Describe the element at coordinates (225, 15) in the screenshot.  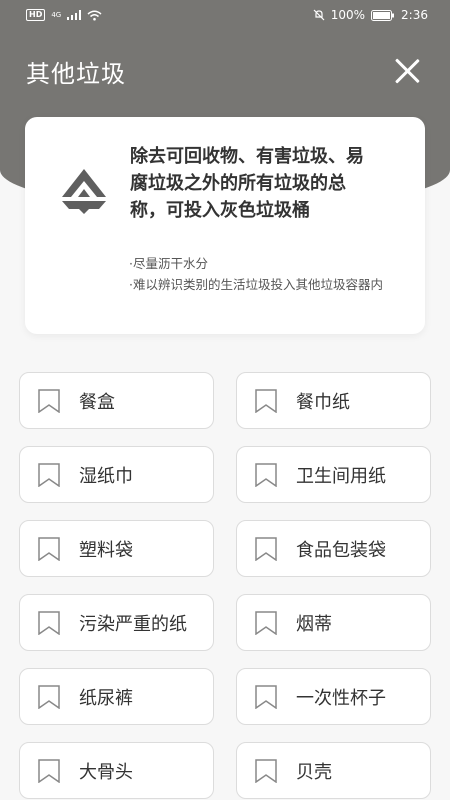
I see `status-bar: HD 4G 100% 2:36` at that location.